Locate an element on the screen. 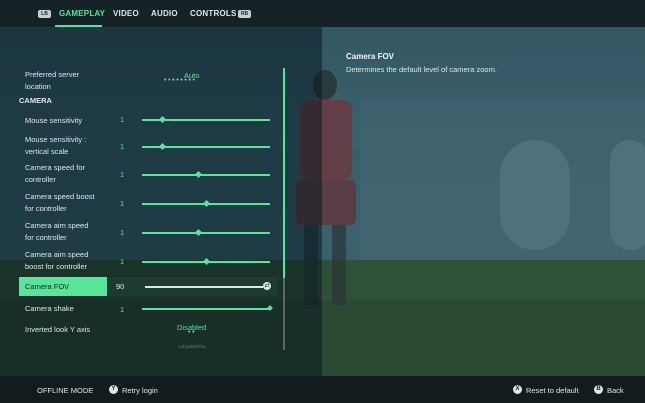 The height and width of the screenshot is (403, 645). slider-label: Camera speed for controller is located at coordinates (55, 174).